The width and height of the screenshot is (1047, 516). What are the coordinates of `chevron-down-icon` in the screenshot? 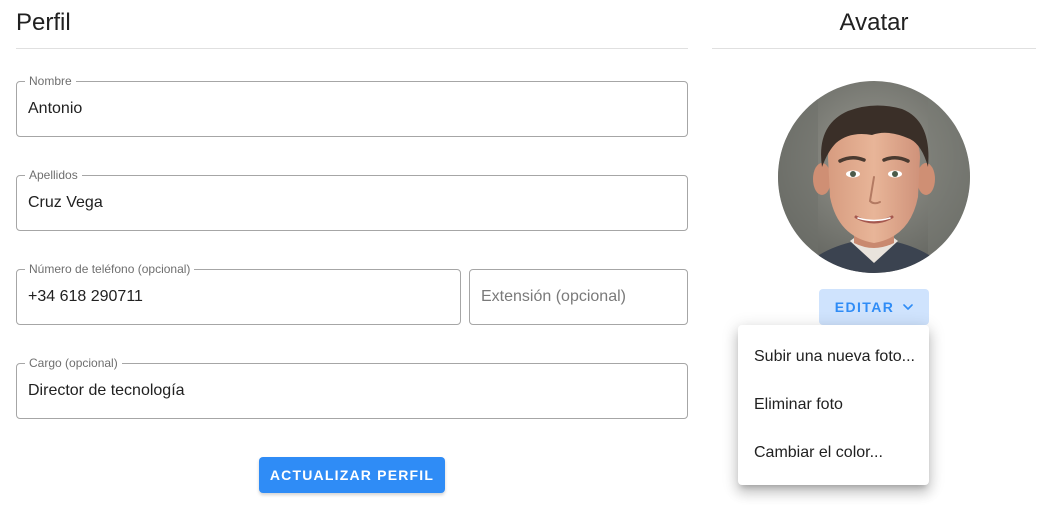 It's located at (908, 307).